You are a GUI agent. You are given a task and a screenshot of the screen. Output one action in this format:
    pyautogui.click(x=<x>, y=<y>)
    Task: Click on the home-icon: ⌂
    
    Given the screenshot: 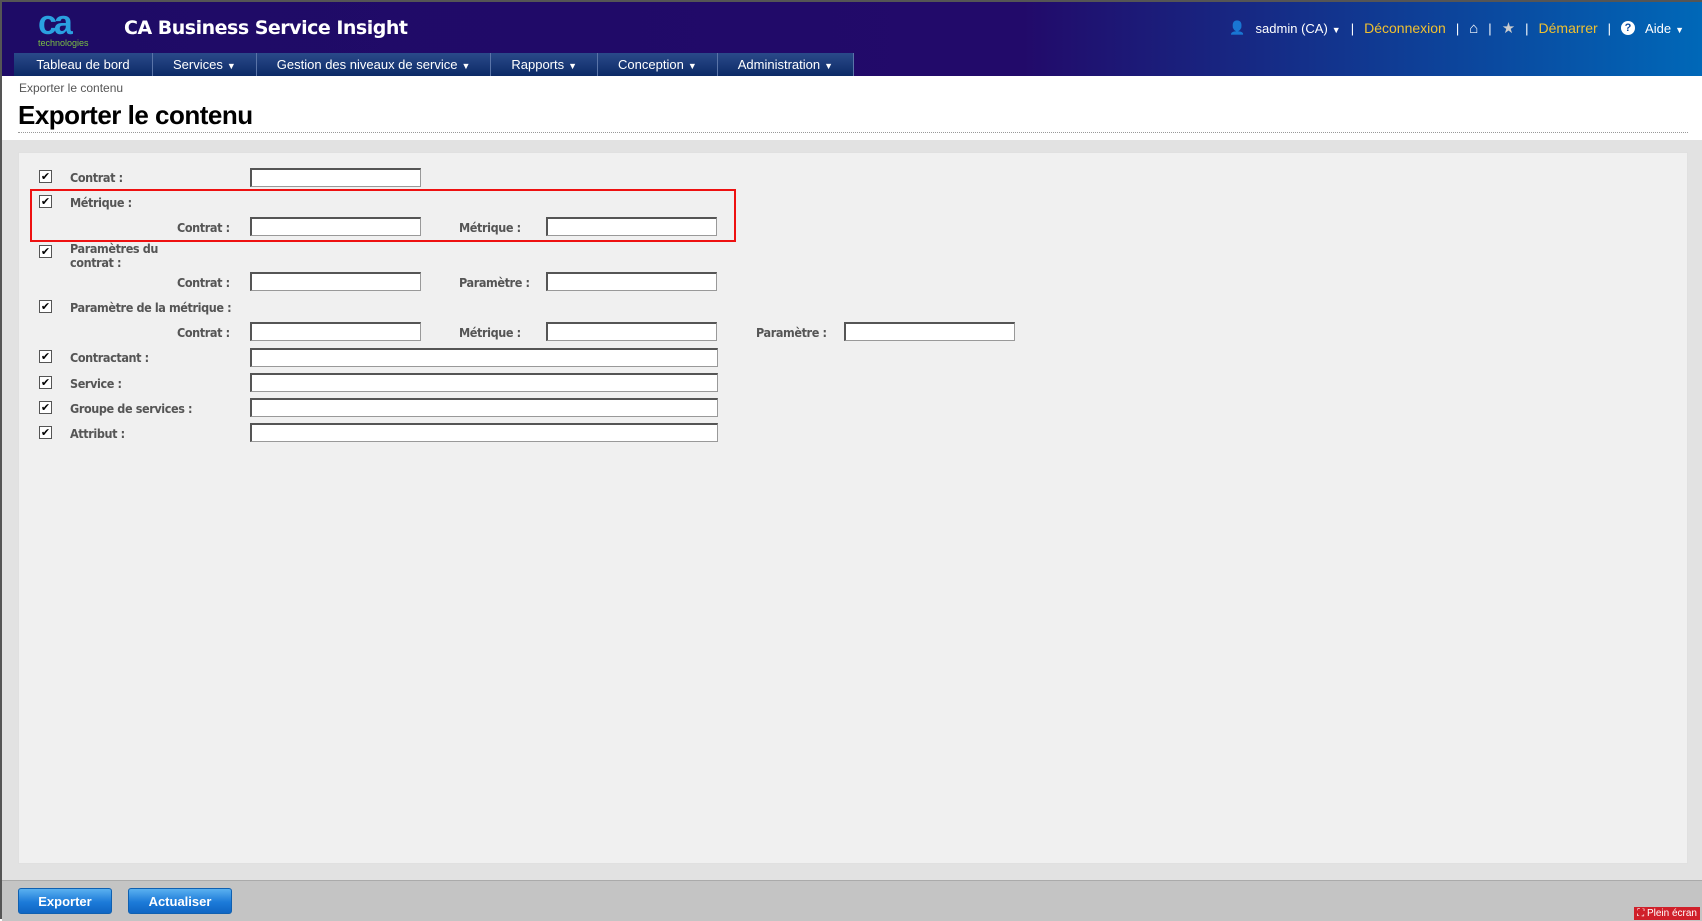 What is the action you would take?
    pyautogui.click(x=1473, y=28)
    